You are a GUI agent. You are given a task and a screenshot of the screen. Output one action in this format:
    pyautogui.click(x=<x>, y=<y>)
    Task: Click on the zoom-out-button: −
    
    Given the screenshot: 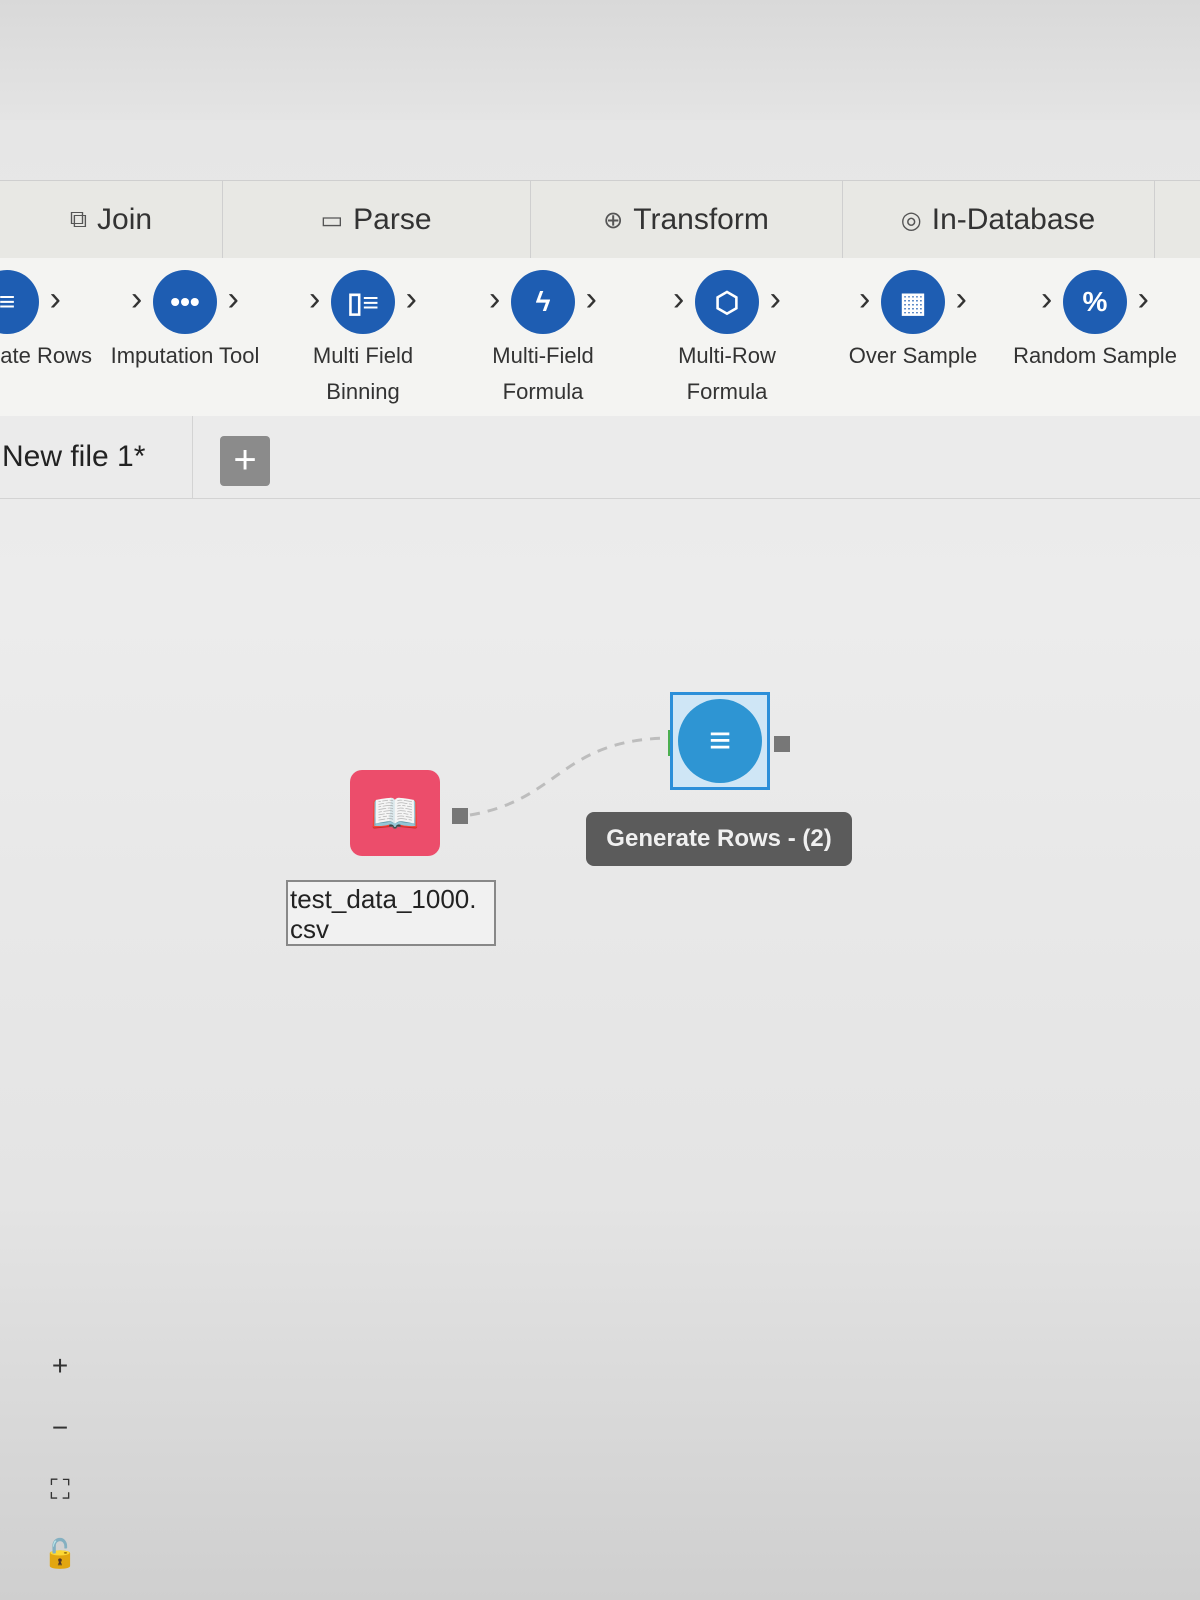 What is the action you would take?
    pyautogui.click(x=60, y=1428)
    